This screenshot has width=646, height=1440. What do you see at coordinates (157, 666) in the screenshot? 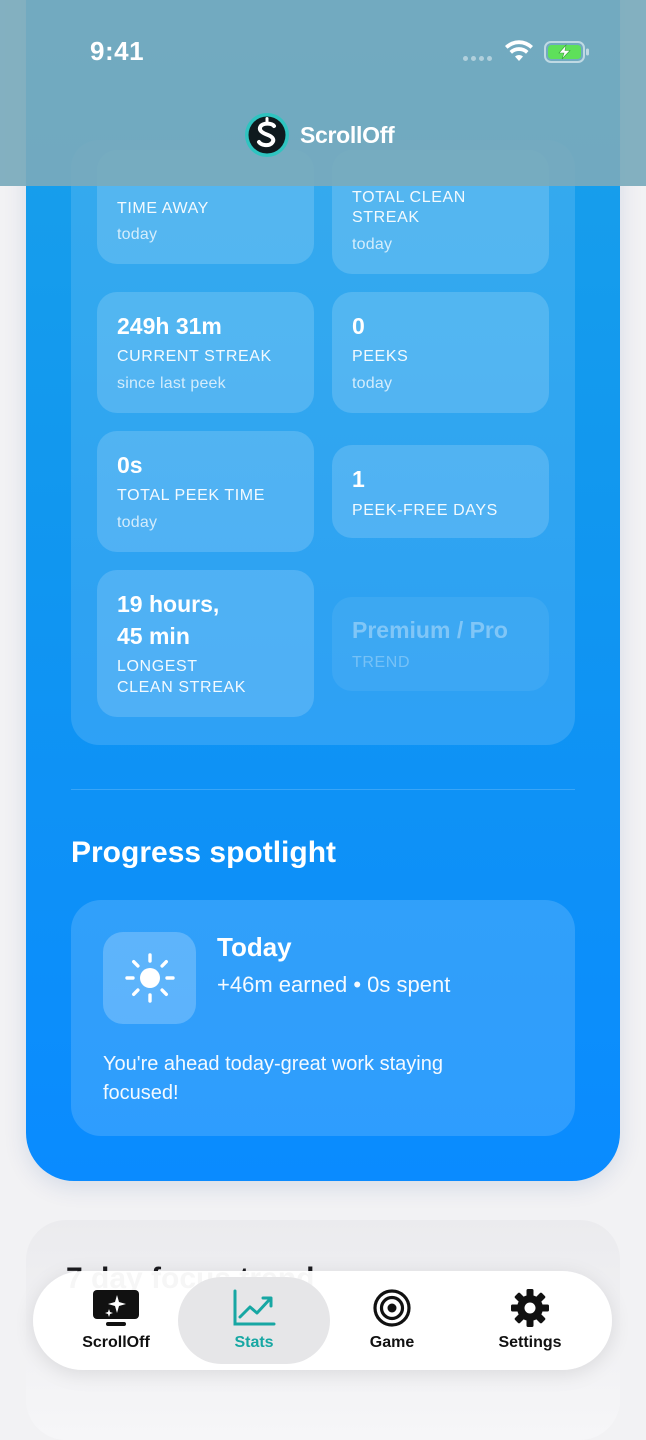
I see `tile-label-line1: LONGEST` at bounding box center [157, 666].